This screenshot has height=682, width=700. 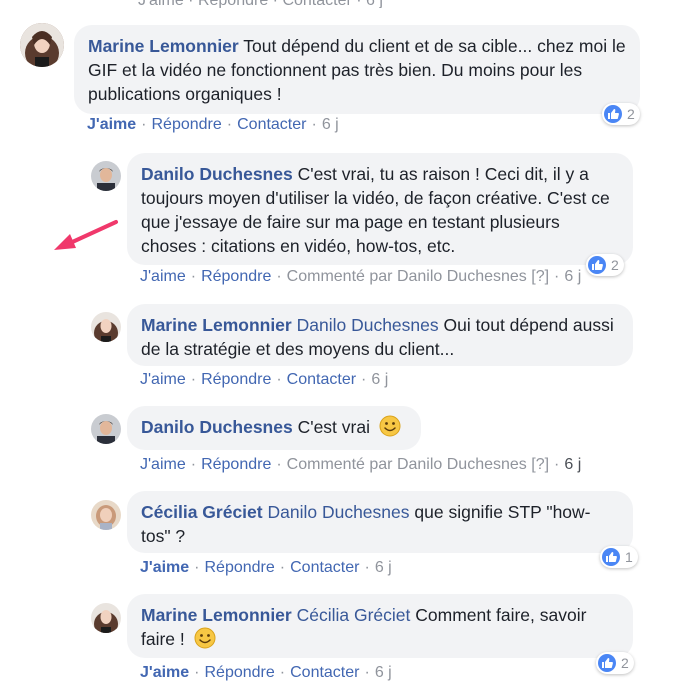 I want to click on previous-comment-actions-cutoff: J'aime · Répondre · Contacter · 6 j, so click(x=350, y=4).